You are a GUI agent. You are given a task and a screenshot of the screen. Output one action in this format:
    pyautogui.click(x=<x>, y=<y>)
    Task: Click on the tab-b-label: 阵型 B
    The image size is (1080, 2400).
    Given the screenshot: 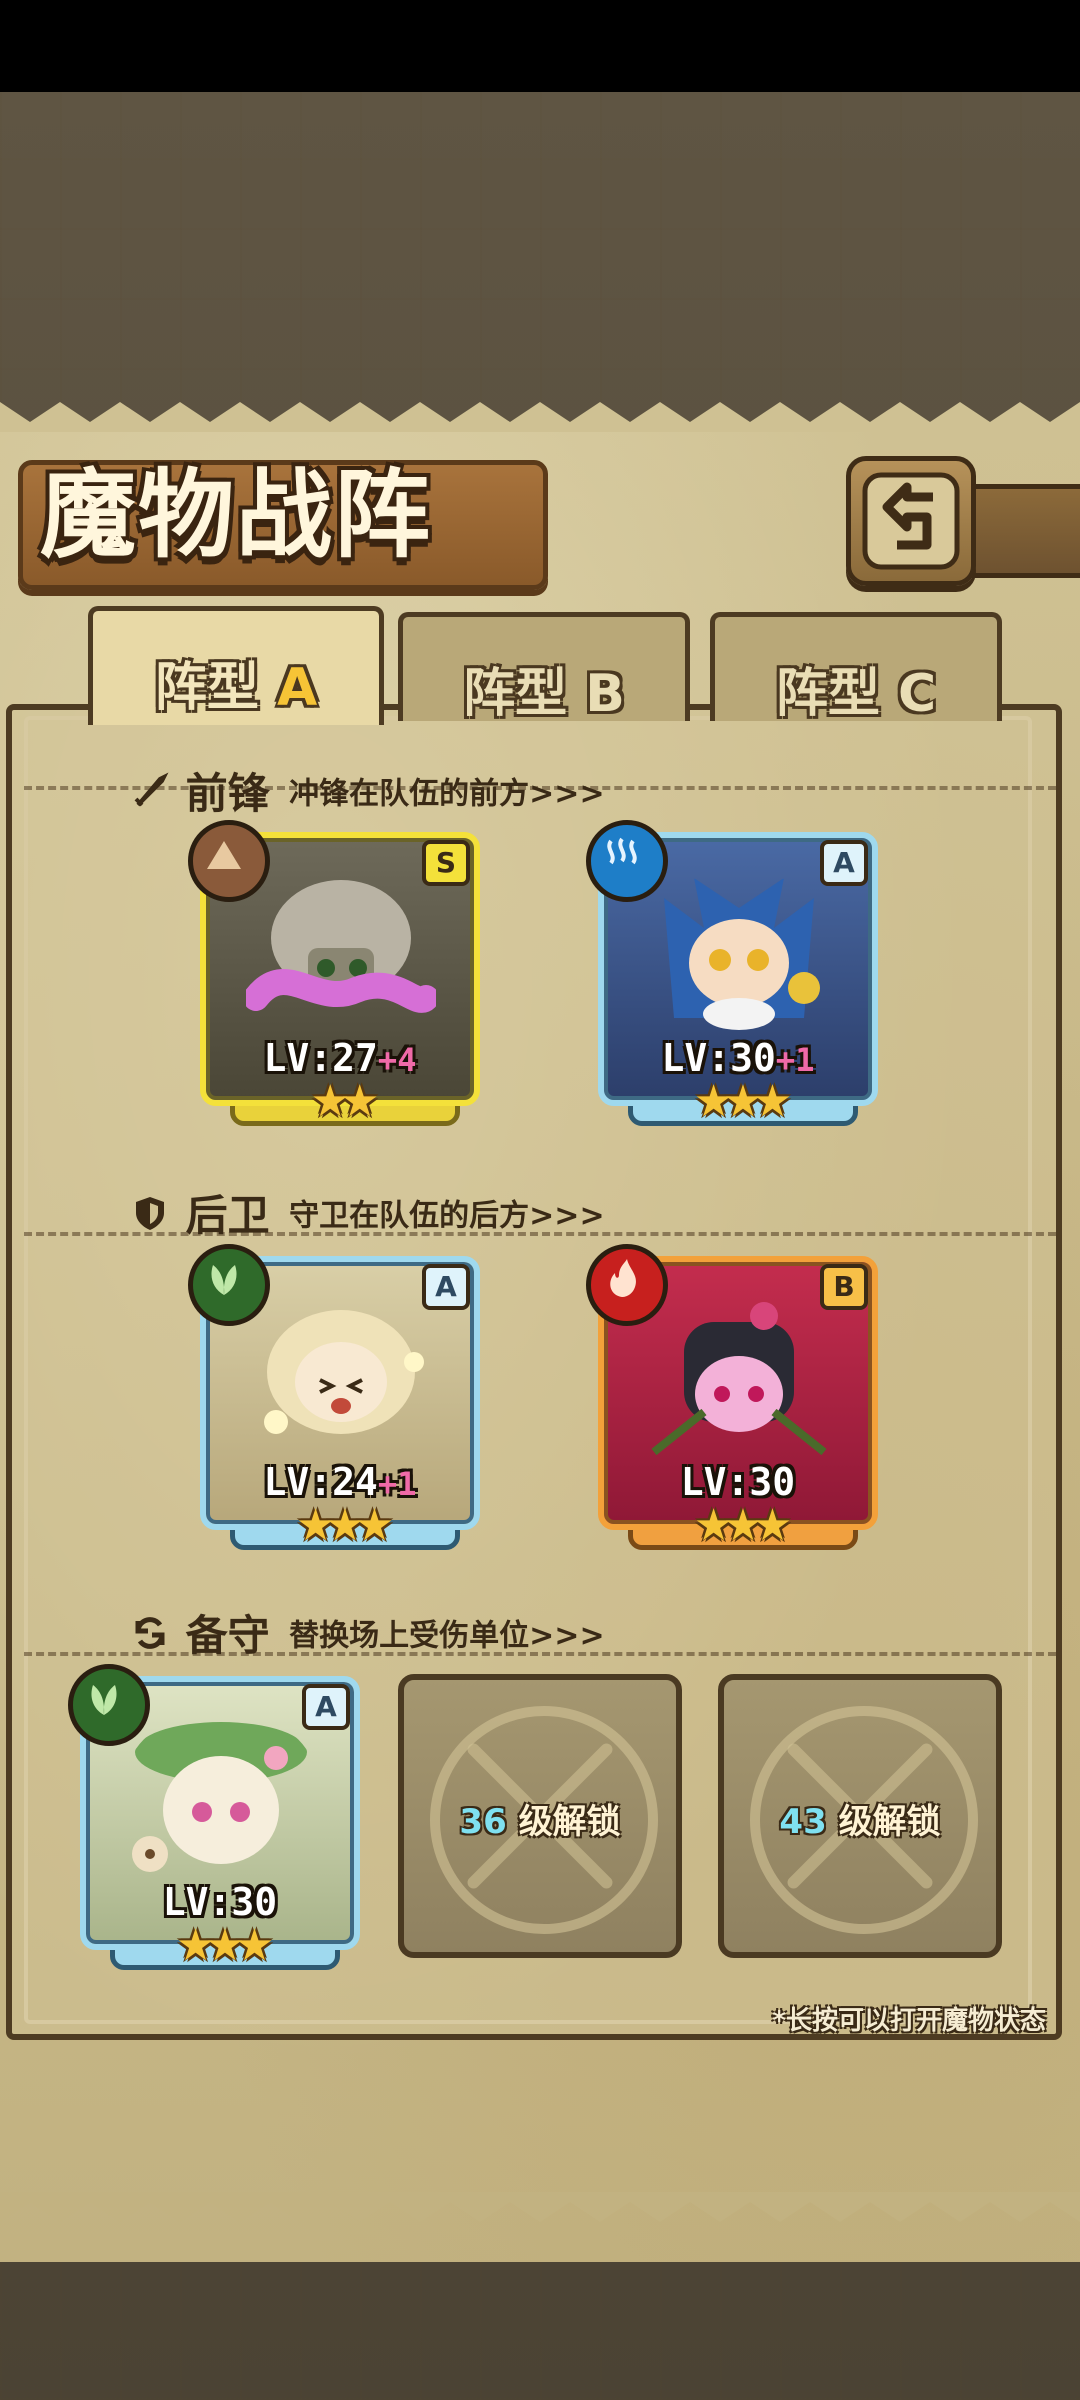 What is the action you would take?
    pyautogui.click(x=544, y=694)
    